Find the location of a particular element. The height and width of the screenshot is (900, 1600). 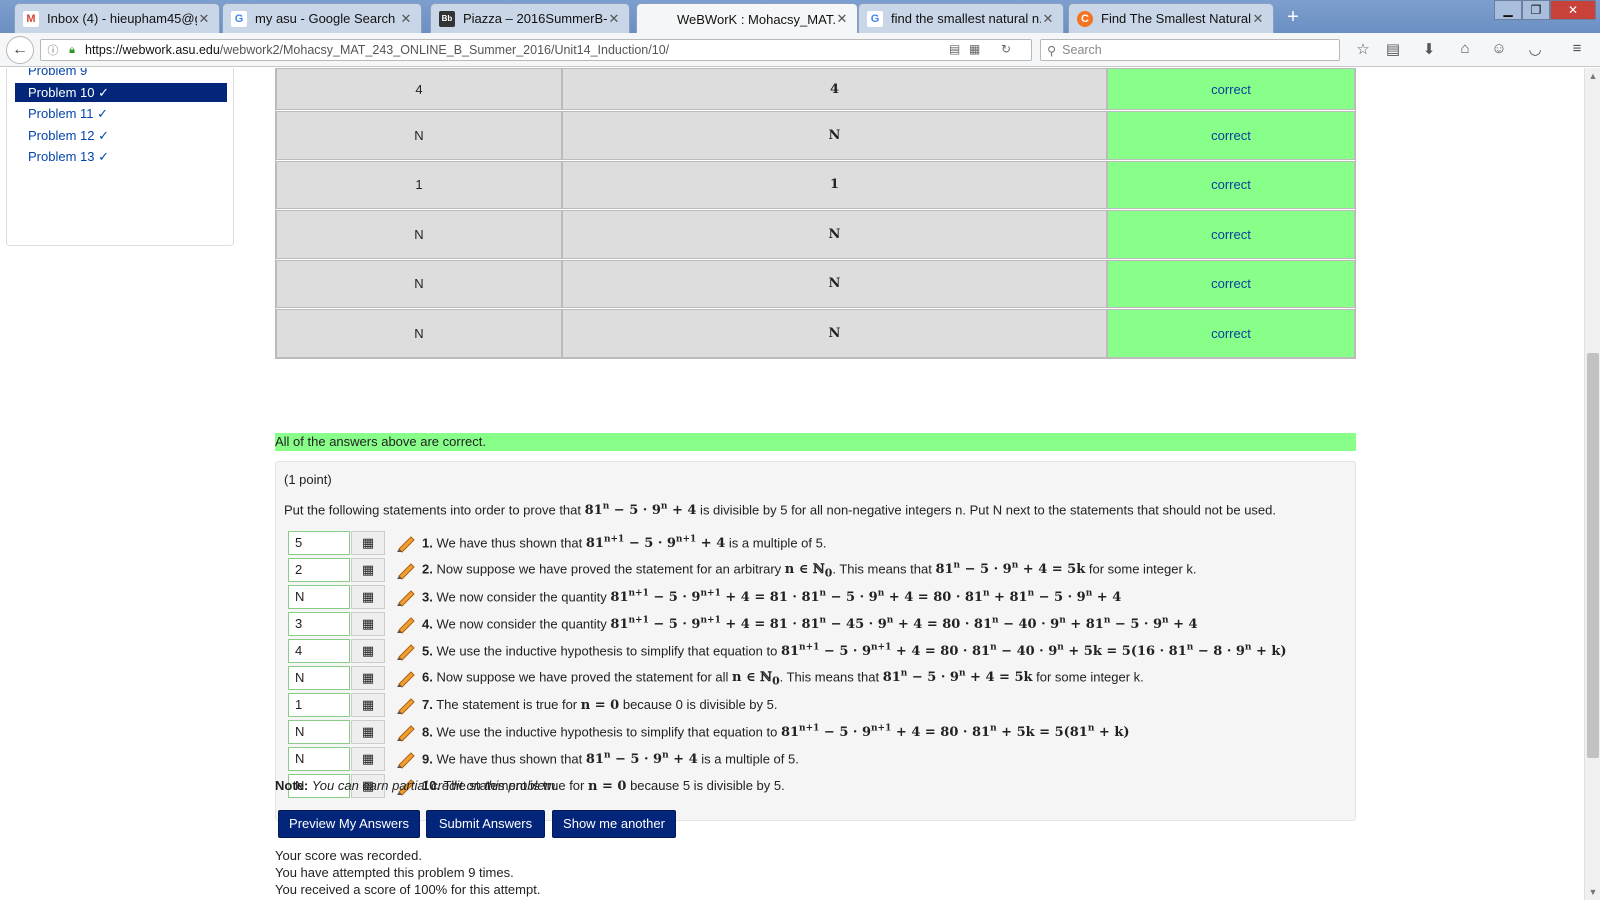

preview-cell: 4 is located at coordinates (834, 89).